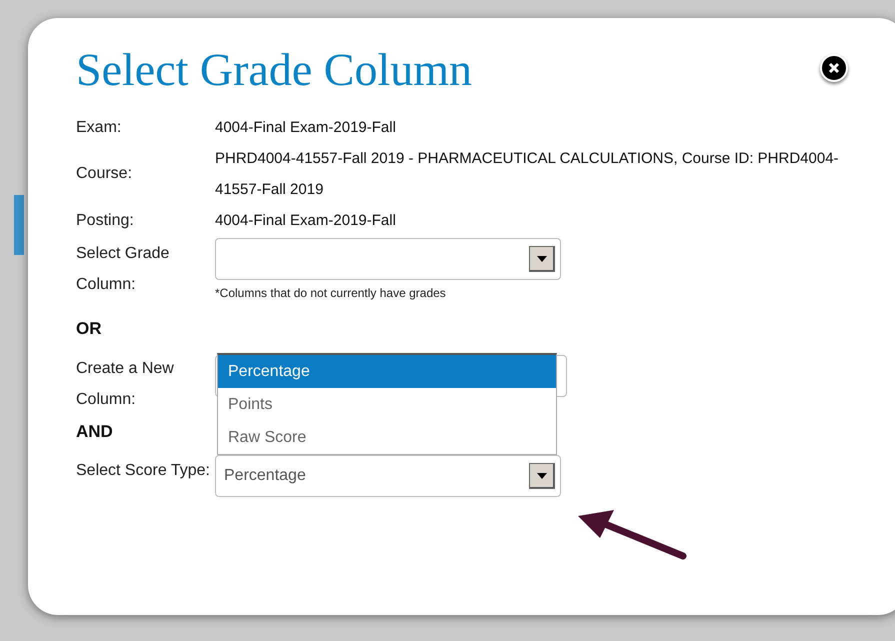 Image resolution: width=895 pixels, height=641 pixels. I want to click on dialog-title: Select Grade Column, so click(274, 70).